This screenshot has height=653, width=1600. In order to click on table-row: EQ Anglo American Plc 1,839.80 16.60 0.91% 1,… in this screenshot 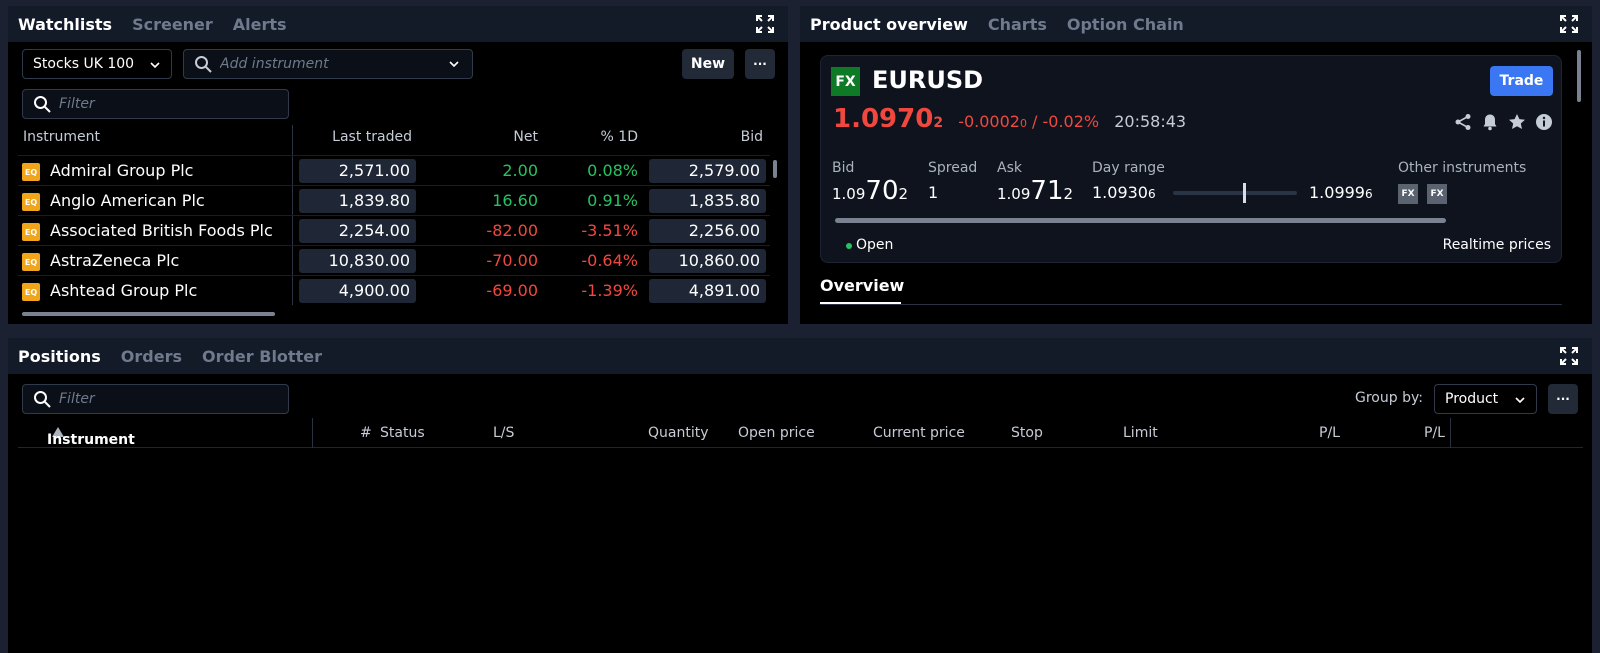, I will do `click(394, 200)`.